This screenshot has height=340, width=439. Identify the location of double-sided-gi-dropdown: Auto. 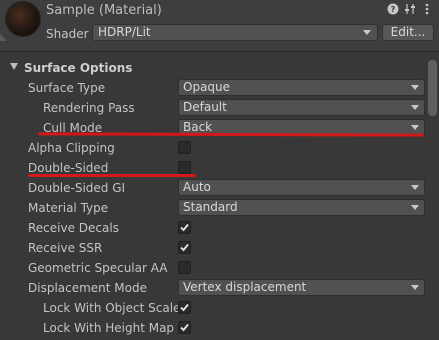
(301, 187).